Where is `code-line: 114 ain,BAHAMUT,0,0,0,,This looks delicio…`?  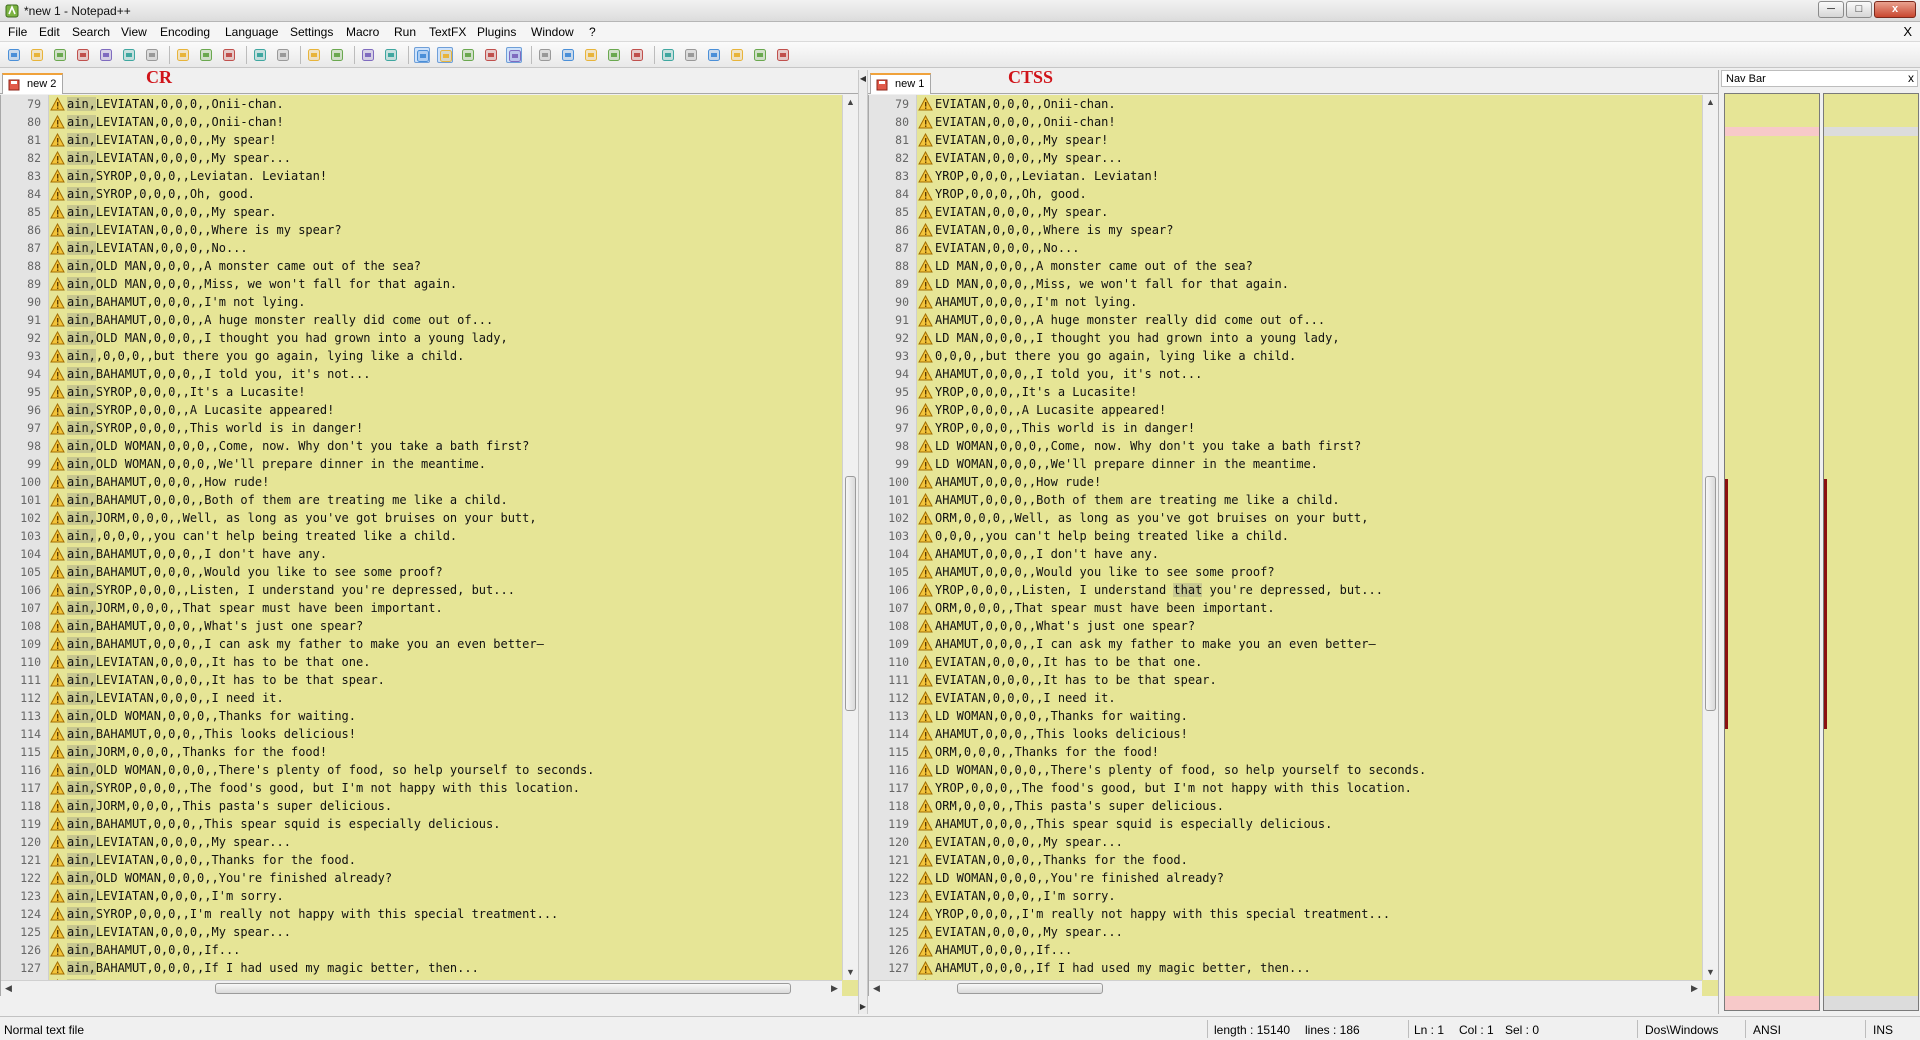
code-line: 114 ain,BAHAMUT,0,0,0,,This looks delicio… is located at coordinates (421, 734).